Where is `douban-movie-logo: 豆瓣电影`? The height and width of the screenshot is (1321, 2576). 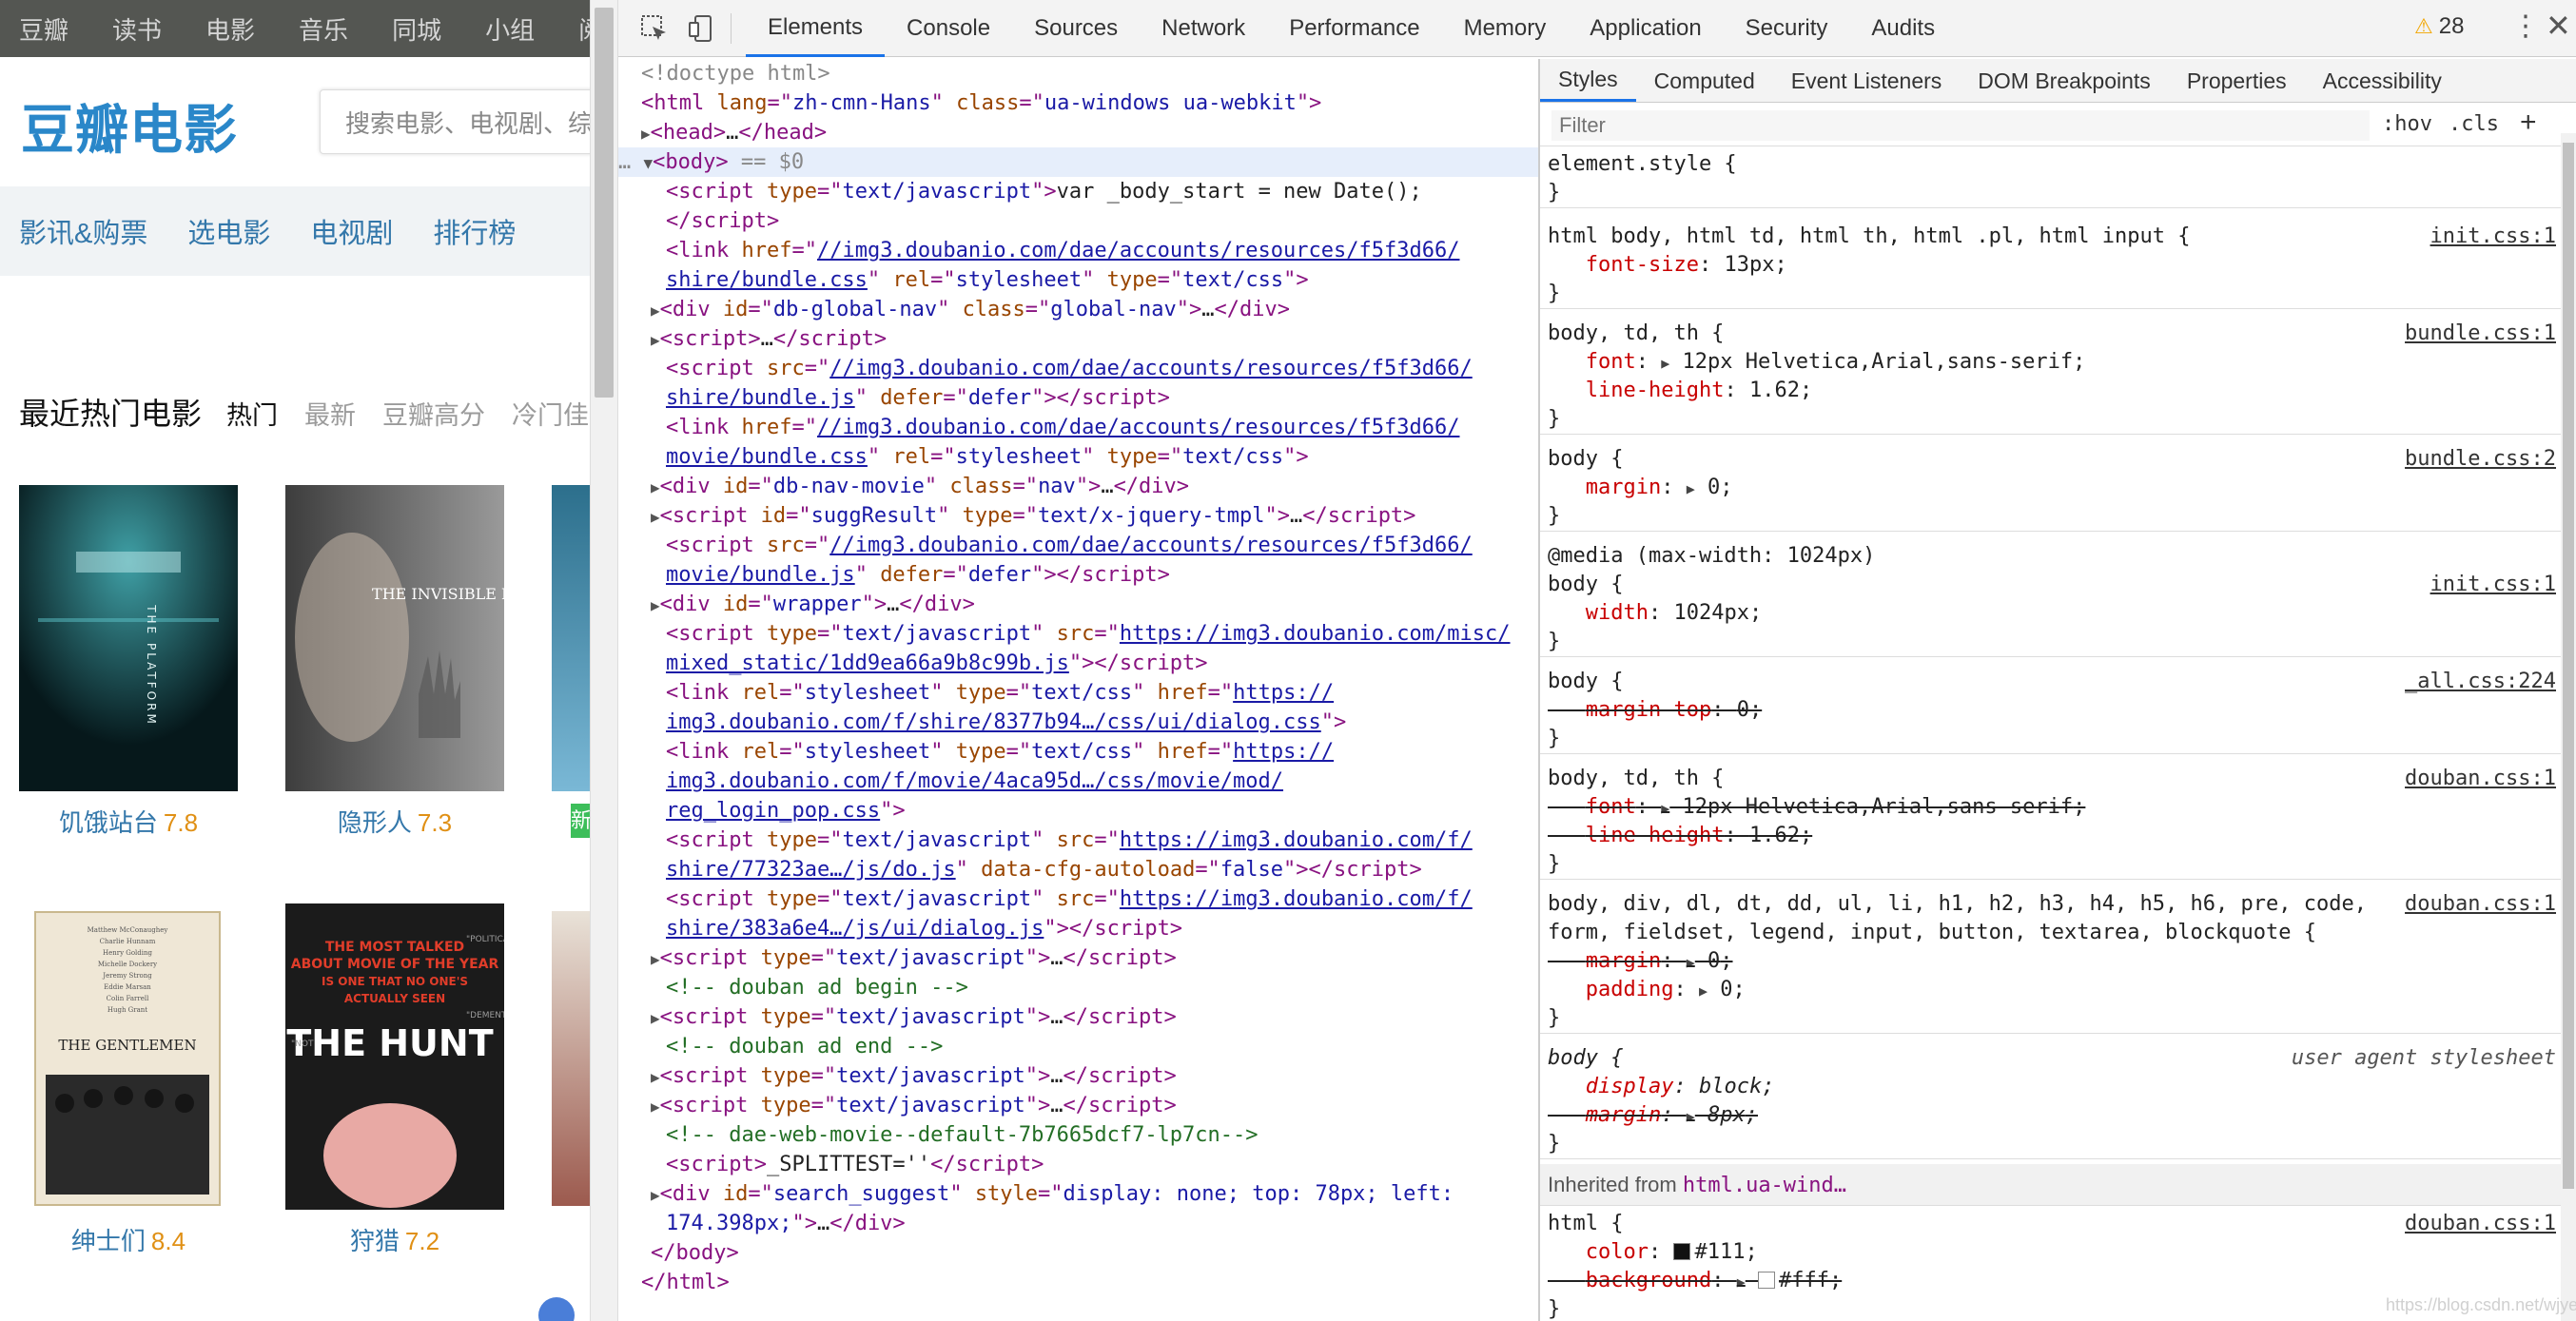
douban-movie-logo: 豆瓣电影 is located at coordinates (130, 126).